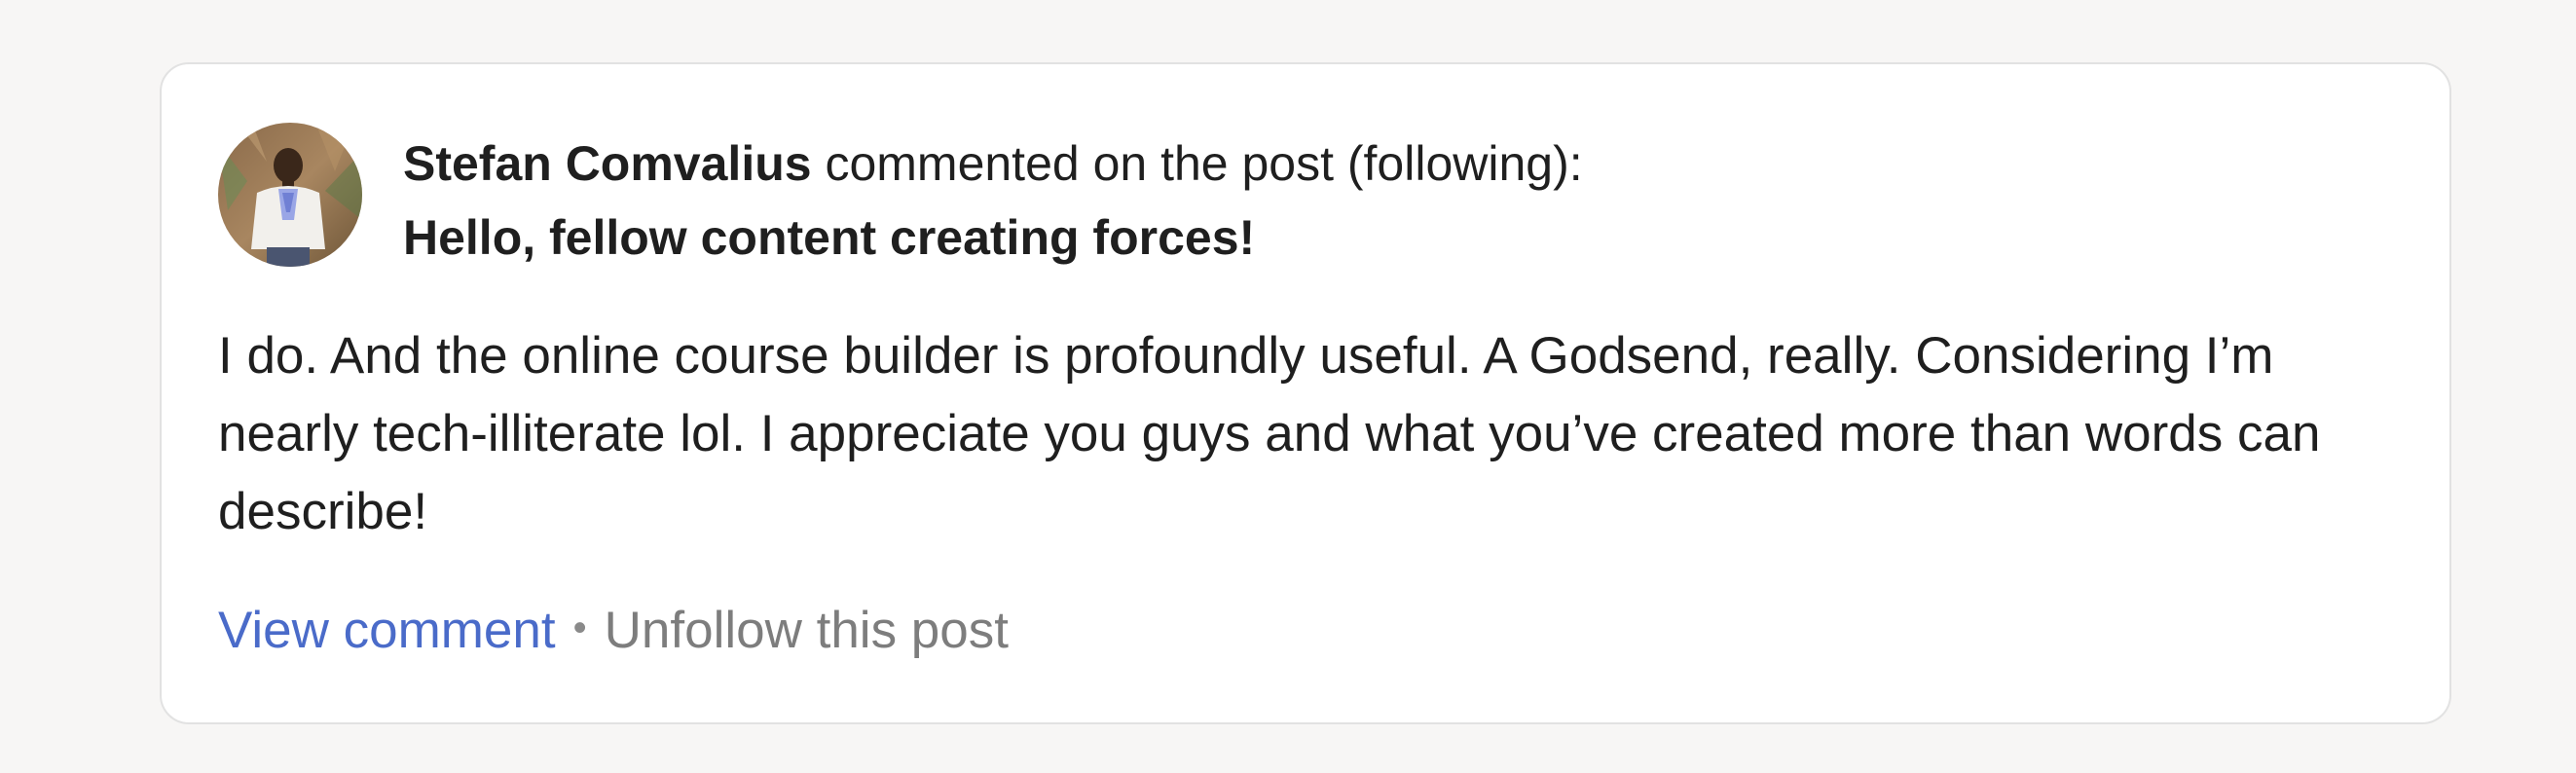 The width and height of the screenshot is (2576, 773). I want to click on notification-actions: View comment • Unfollow this post, so click(613, 632).